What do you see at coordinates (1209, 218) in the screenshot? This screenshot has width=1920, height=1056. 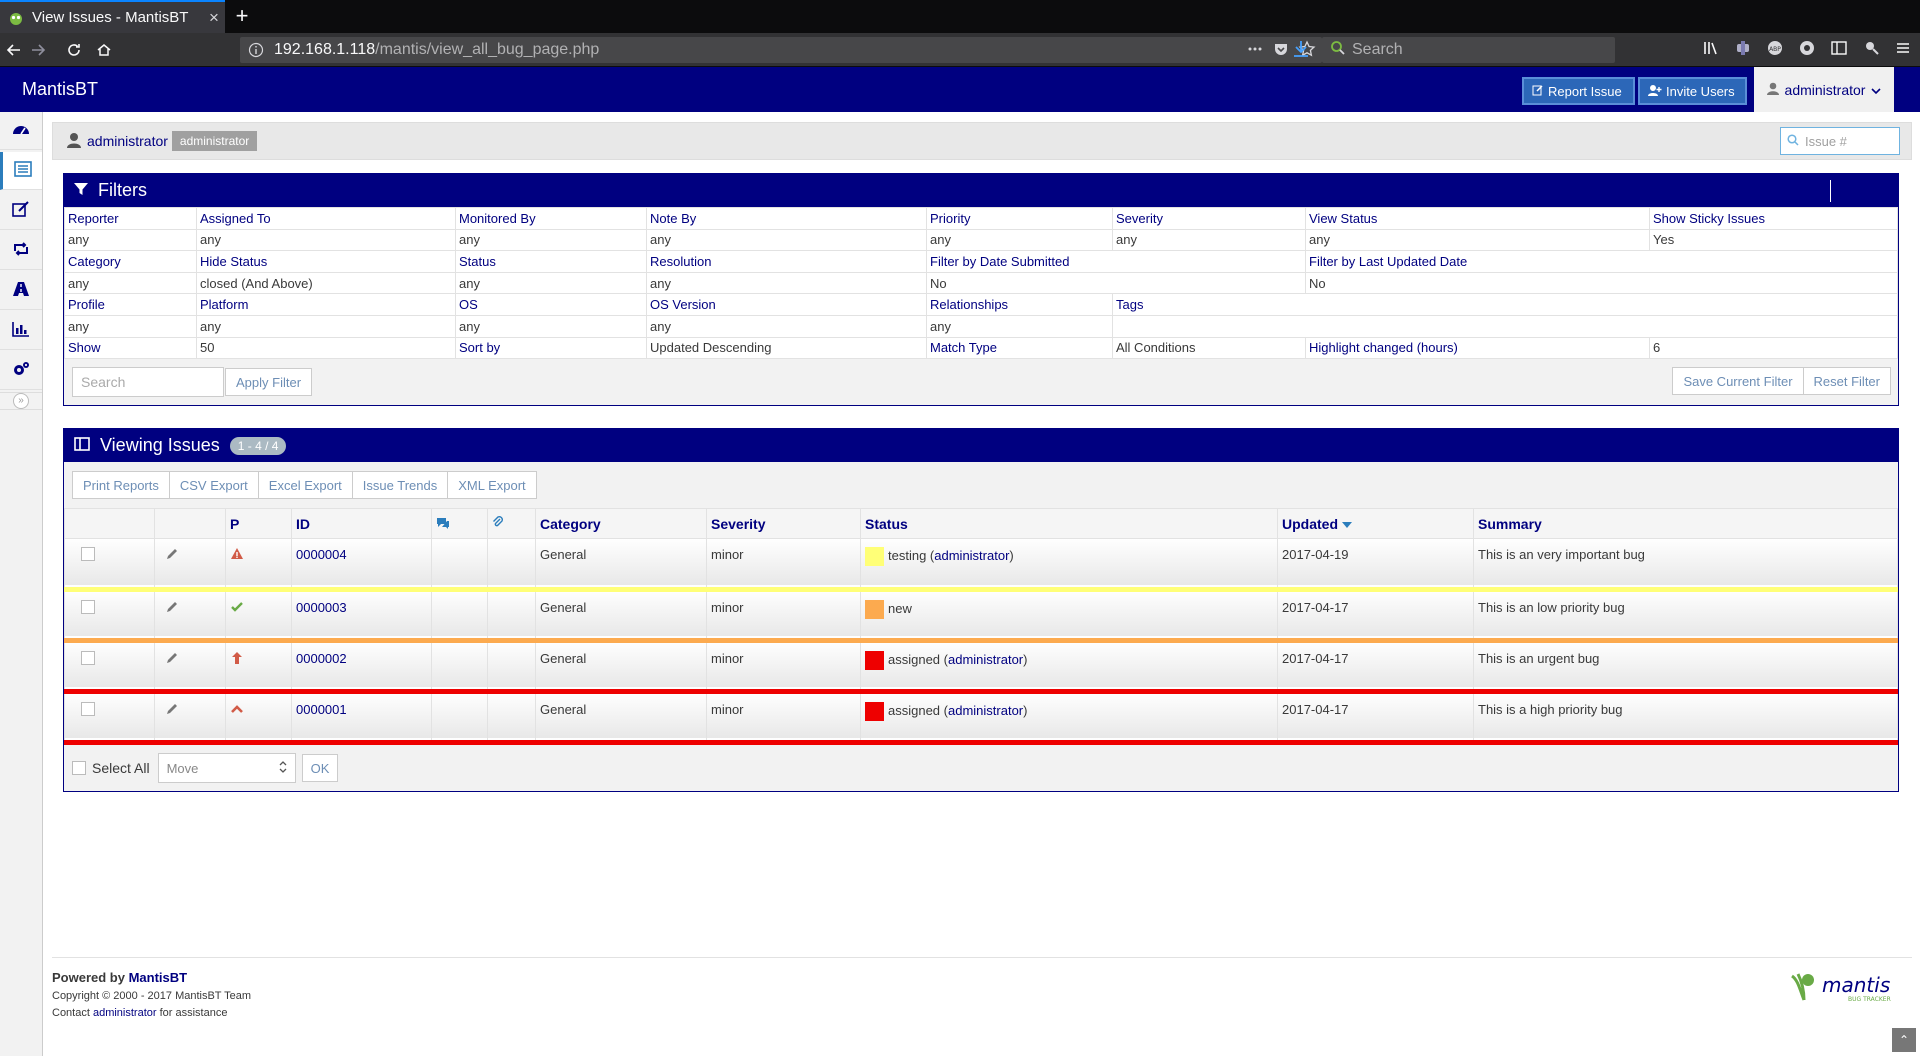 I see `filter-label: Severity` at bounding box center [1209, 218].